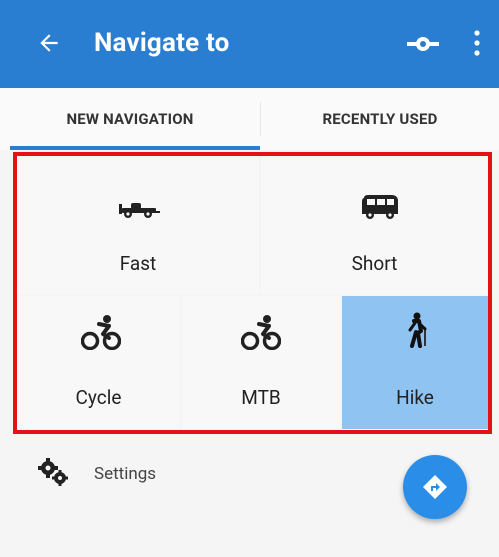 Image resolution: width=499 pixels, height=557 pixels. I want to click on settings-label: Settings, so click(125, 474).